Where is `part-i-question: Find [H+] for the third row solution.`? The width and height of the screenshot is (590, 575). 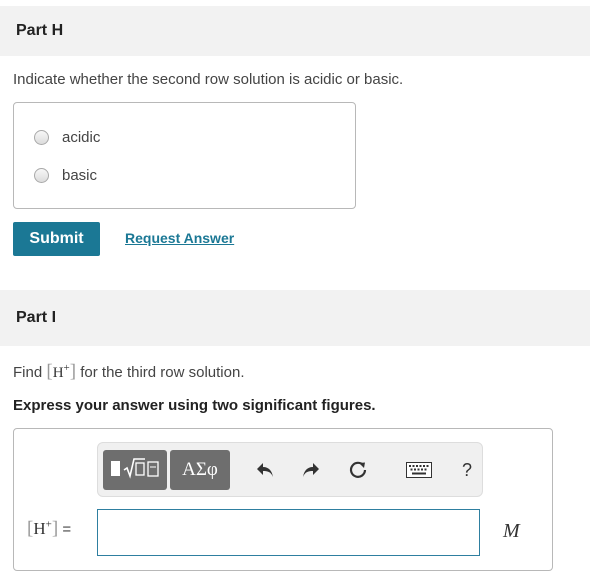
part-i-question: Find [H+] for the third row solution. is located at coordinates (129, 372).